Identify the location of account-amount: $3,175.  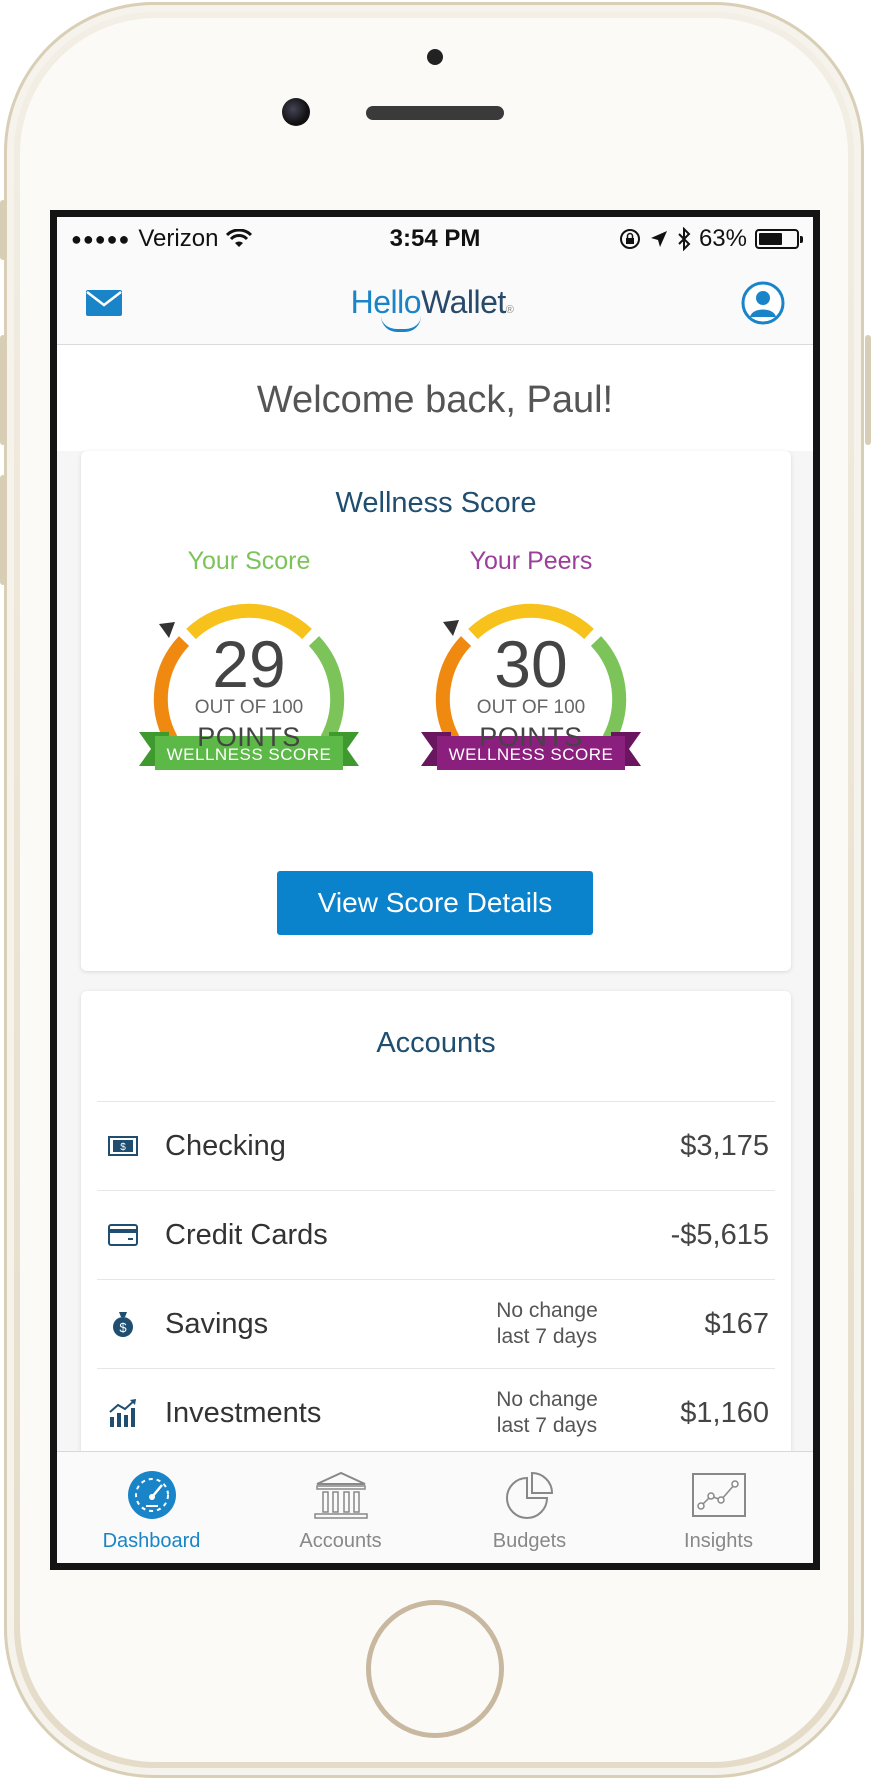
(724, 1145).